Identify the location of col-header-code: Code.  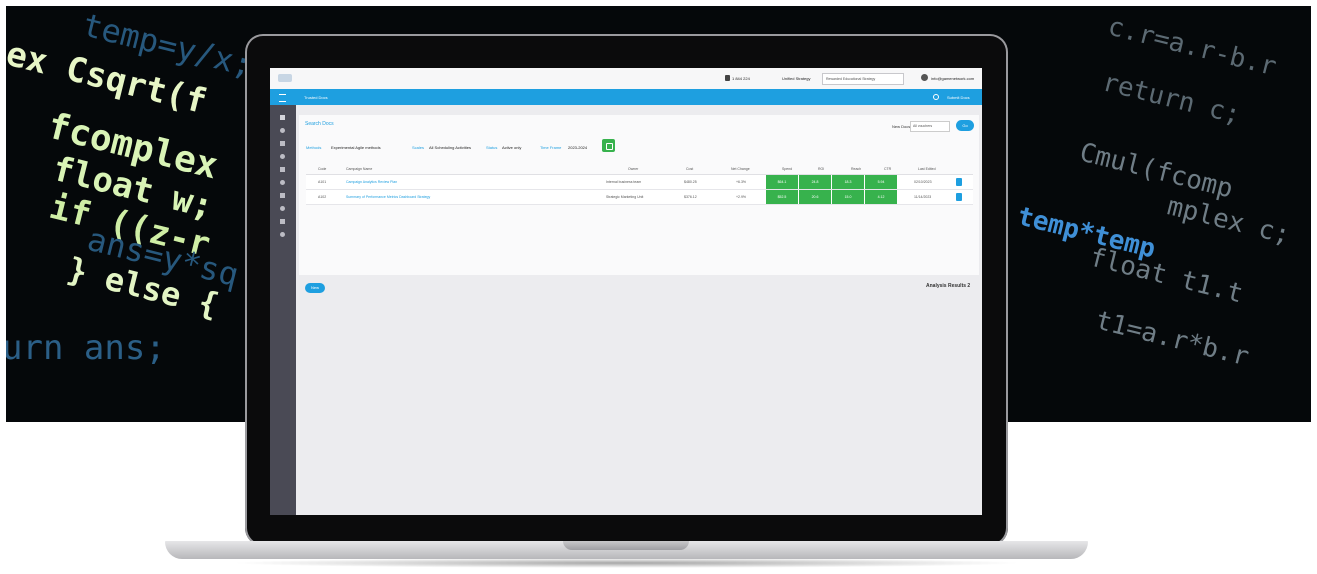
(322, 169).